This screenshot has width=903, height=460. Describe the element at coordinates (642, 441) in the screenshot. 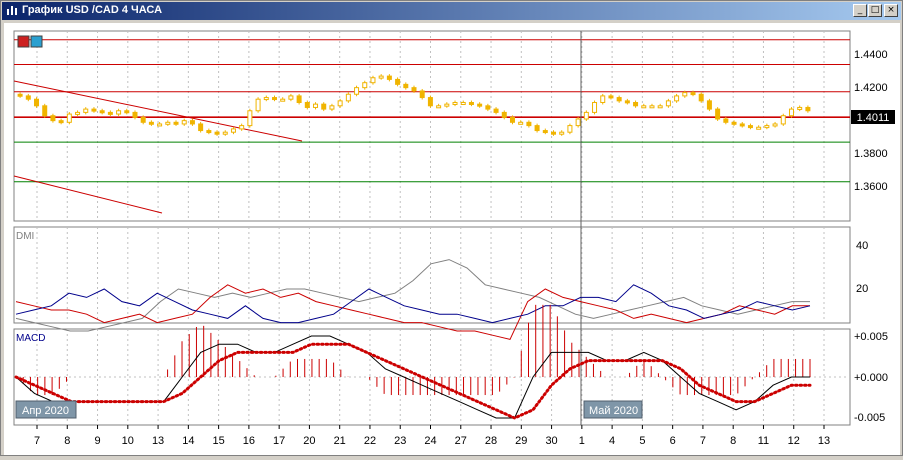

I see `date-label: 5` at that location.